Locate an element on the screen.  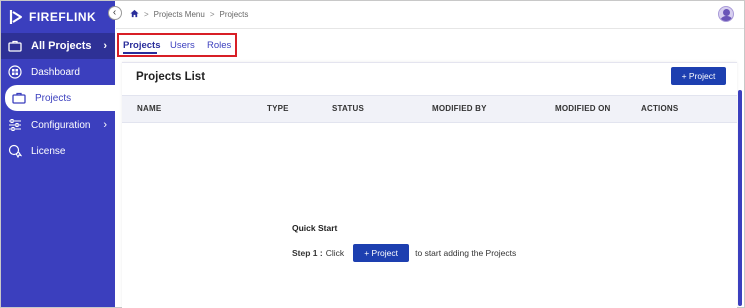
add-project-button: + Project is located at coordinates (698, 76).